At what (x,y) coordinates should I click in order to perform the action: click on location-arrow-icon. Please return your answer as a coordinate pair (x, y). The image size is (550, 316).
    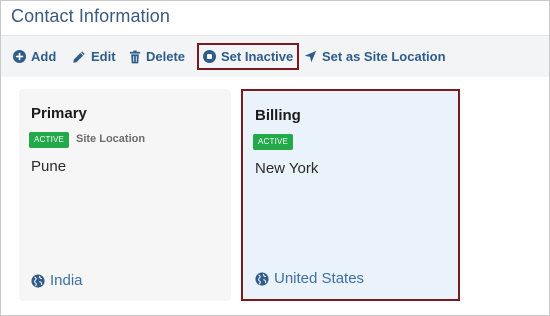
    Looking at the image, I should click on (310, 56).